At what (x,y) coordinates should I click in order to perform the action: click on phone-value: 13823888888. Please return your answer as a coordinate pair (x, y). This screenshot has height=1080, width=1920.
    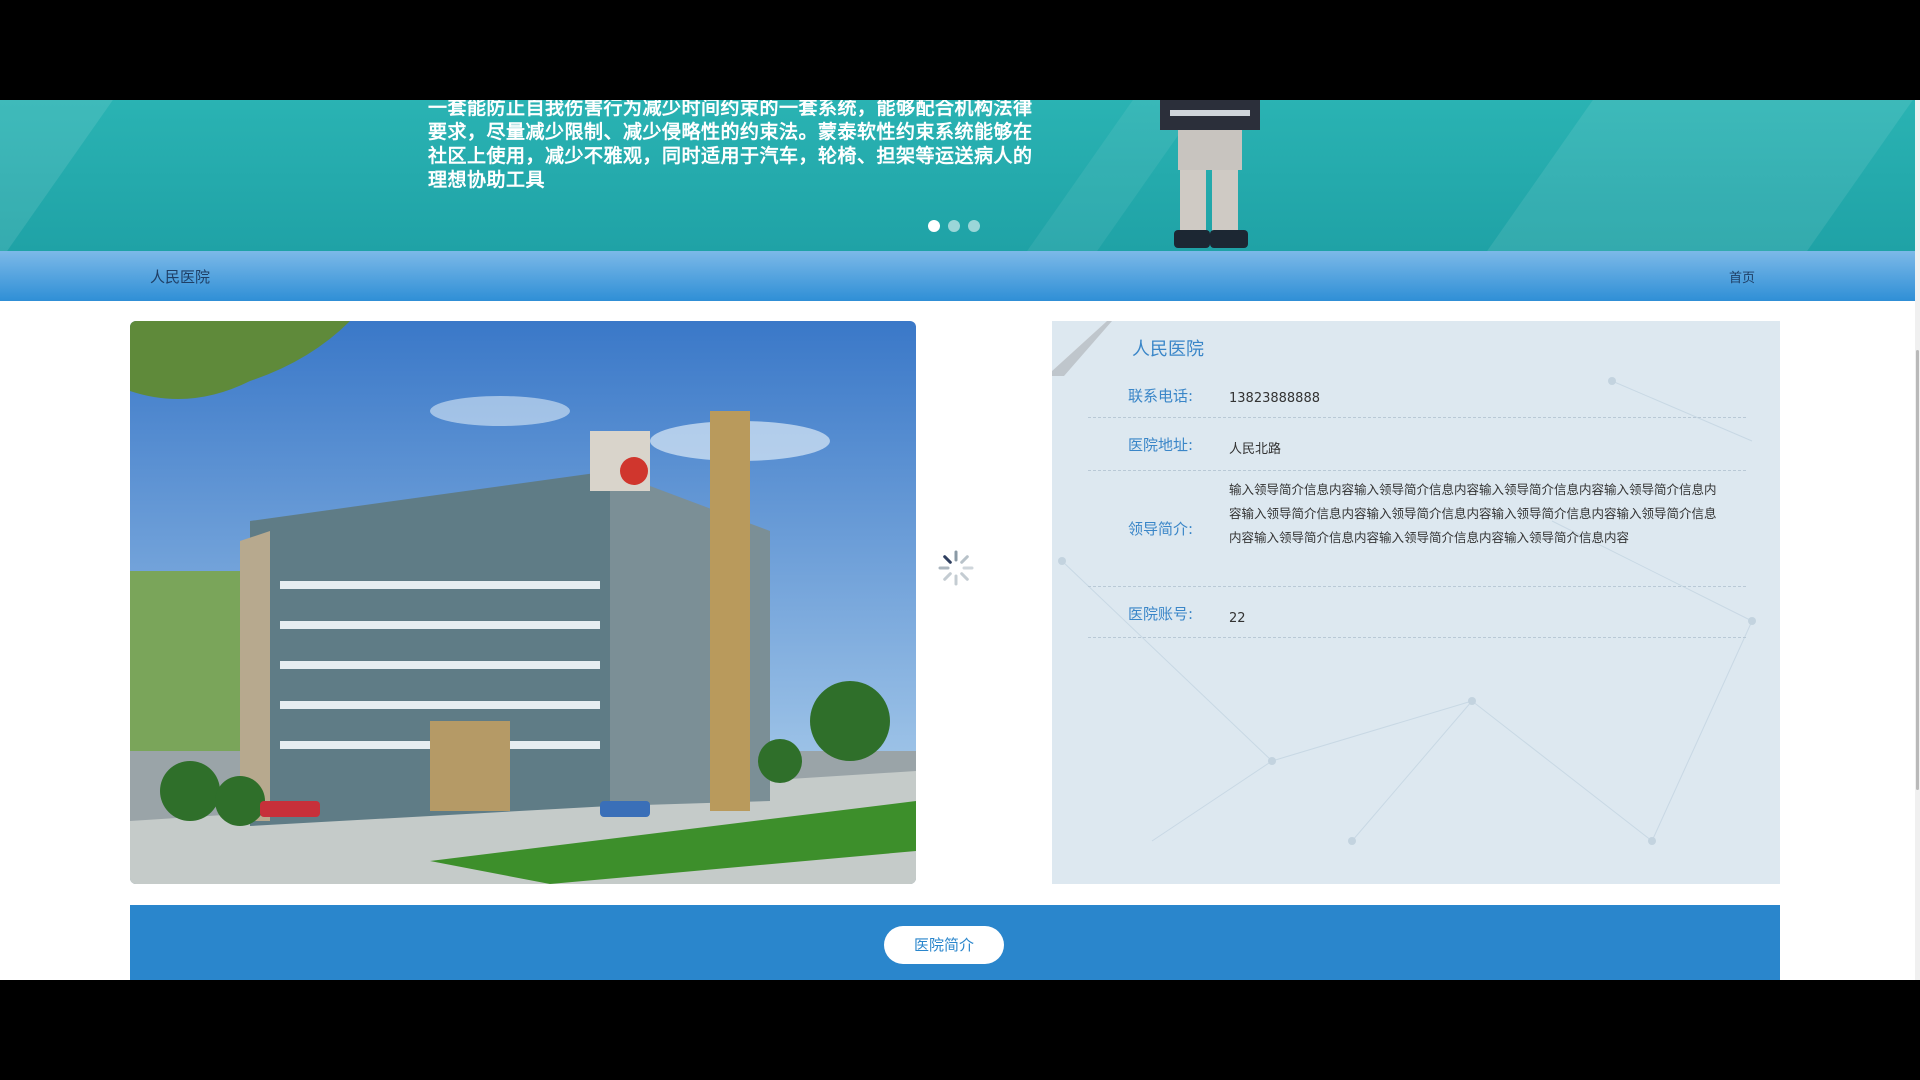
    Looking at the image, I should click on (1274, 398).